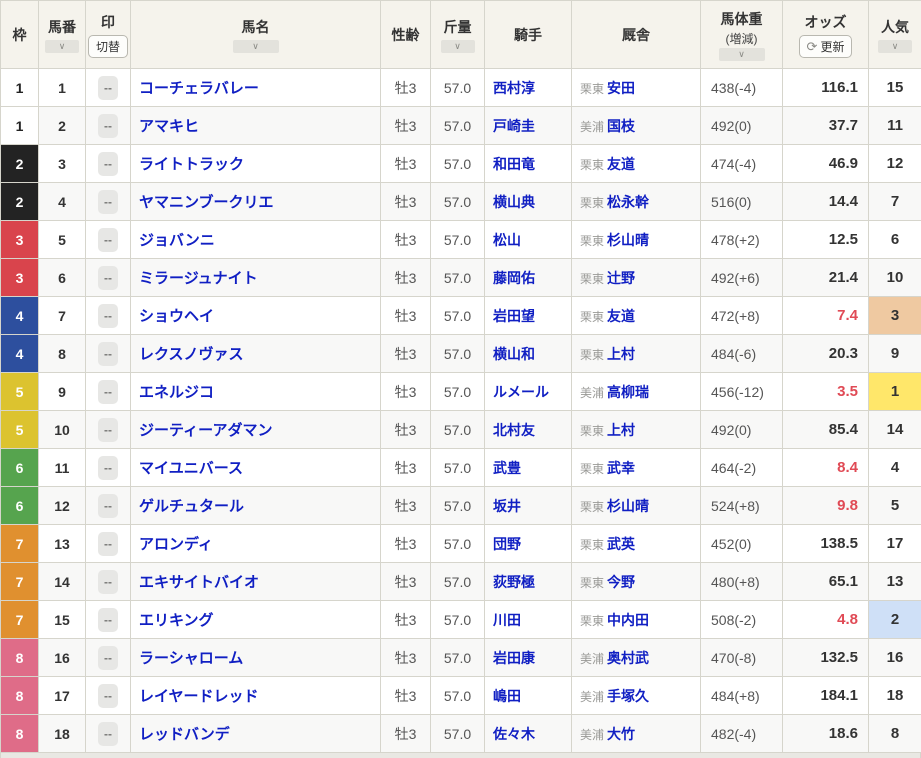  Describe the element at coordinates (206, 430) in the screenshot. I see `horse-name-link: ジーティーアダマン` at that location.